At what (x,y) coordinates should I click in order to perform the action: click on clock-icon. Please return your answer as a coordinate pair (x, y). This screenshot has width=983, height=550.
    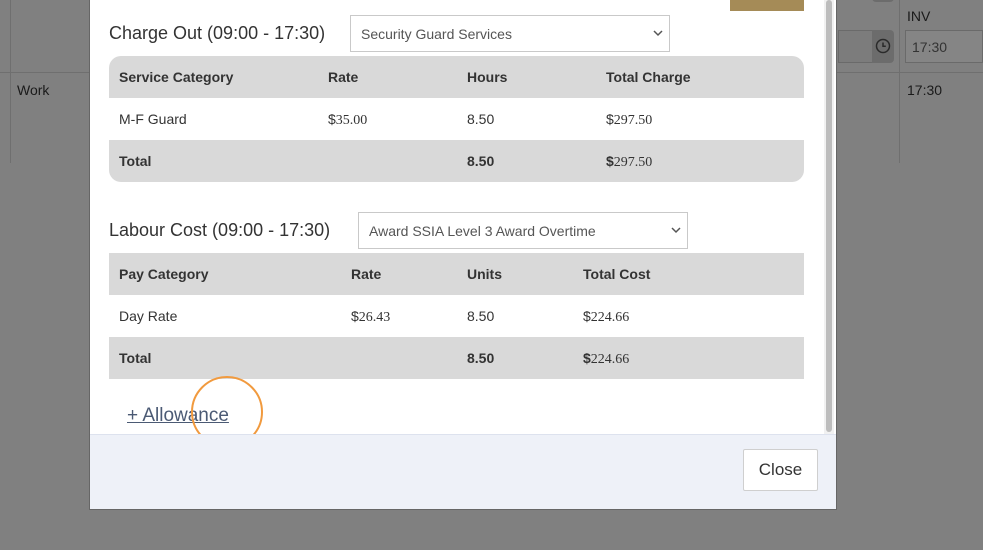
    Looking at the image, I should click on (883, 46).